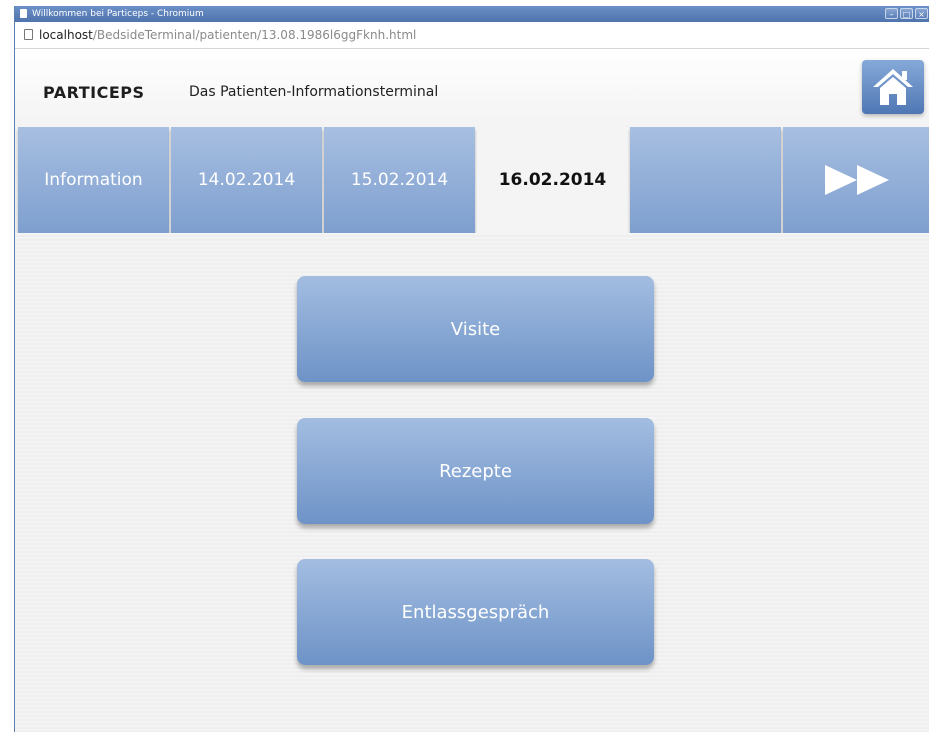  What do you see at coordinates (891, 13) in the screenshot?
I see `minimize-button: –` at bounding box center [891, 13].